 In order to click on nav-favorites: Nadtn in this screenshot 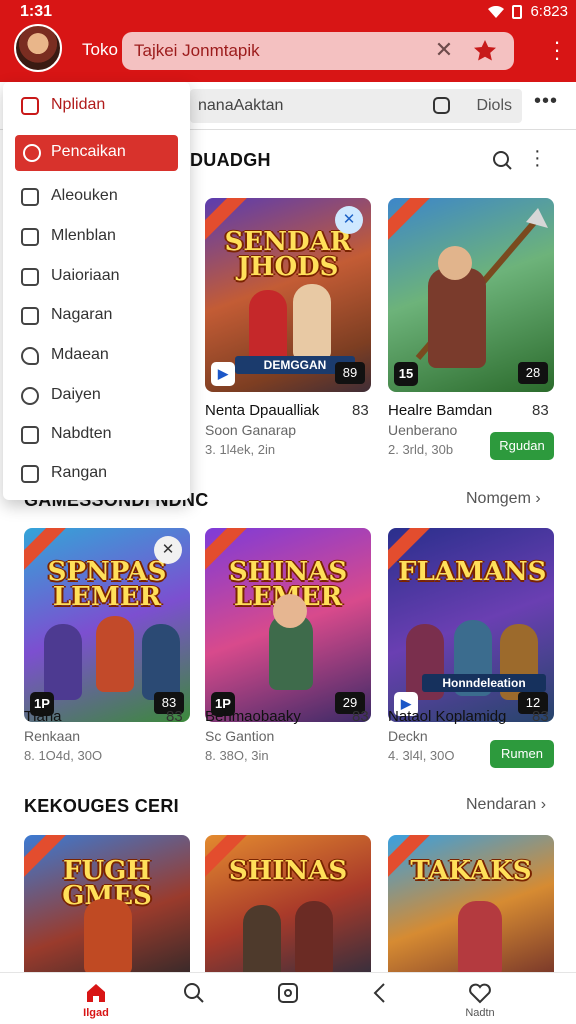, I will do `click(480, 1001)`.